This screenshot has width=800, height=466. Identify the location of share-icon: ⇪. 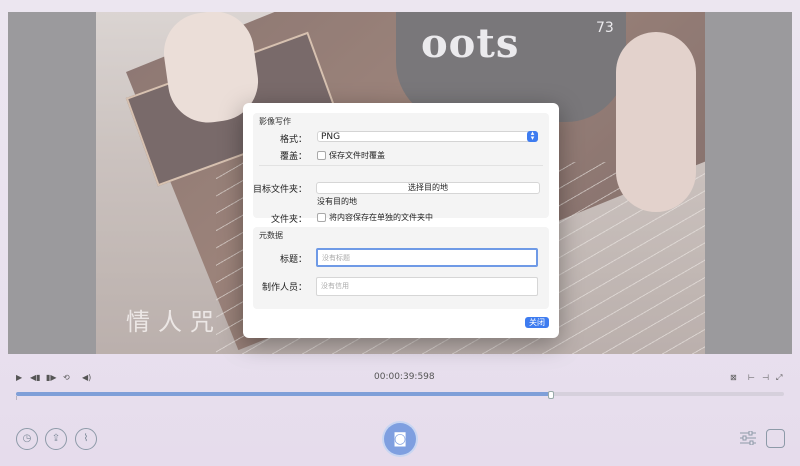
(56, 438).